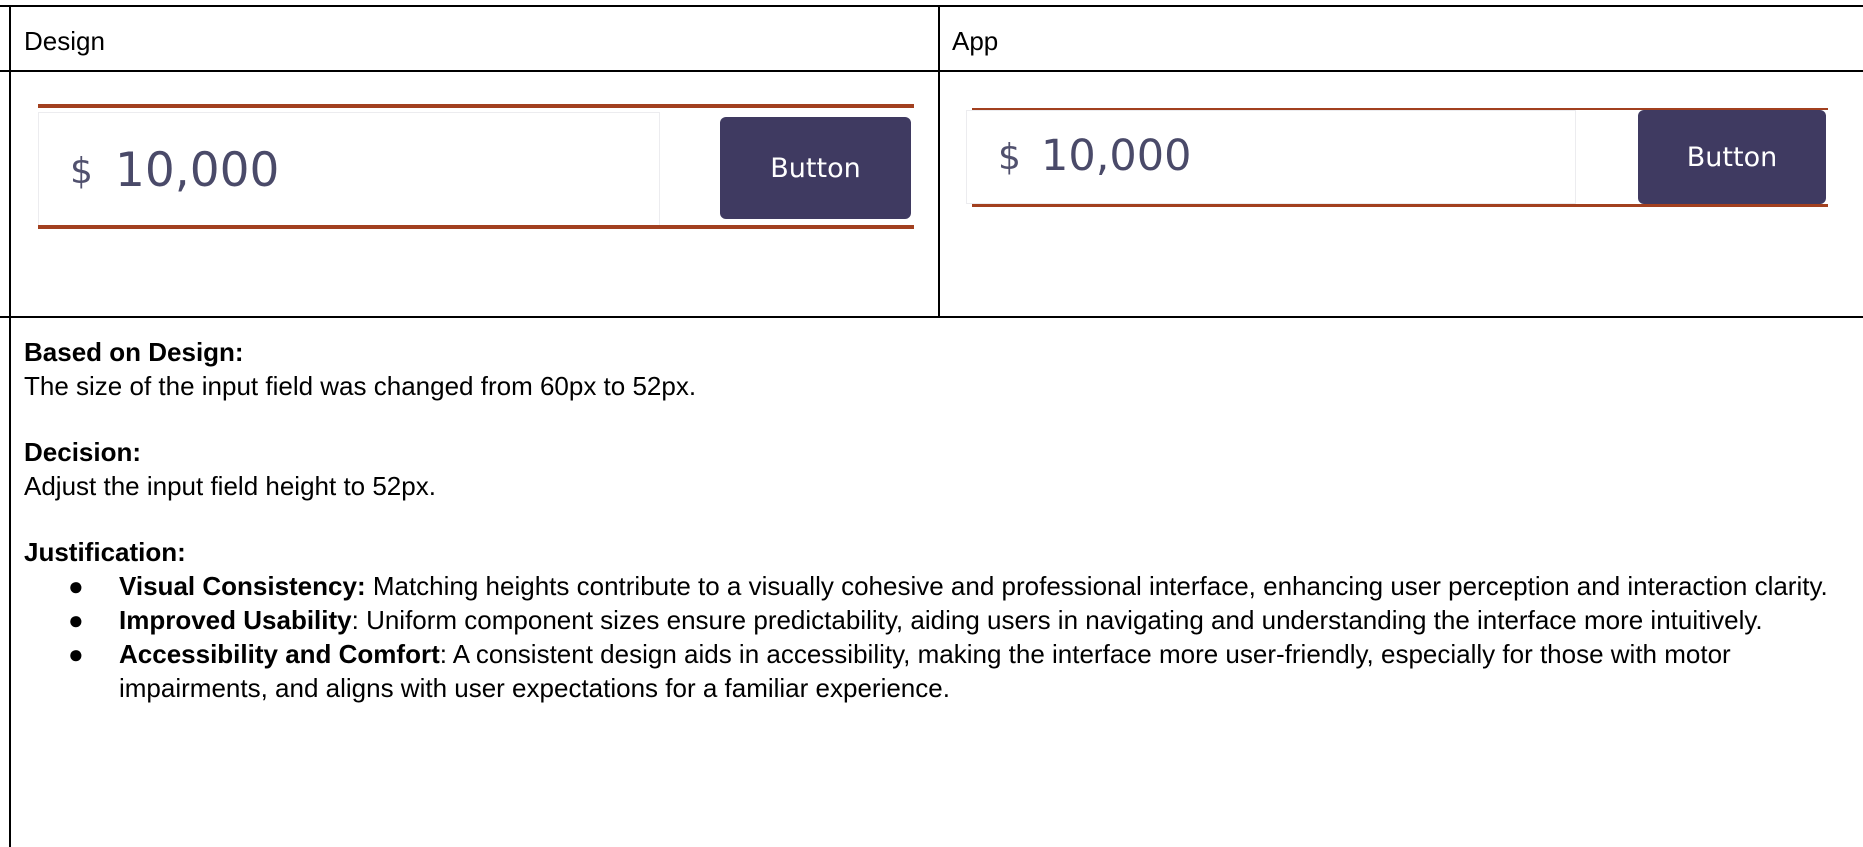 This screenshot has height=847, width=1863. I want to click on app-column-header: App, so click(975, 41).